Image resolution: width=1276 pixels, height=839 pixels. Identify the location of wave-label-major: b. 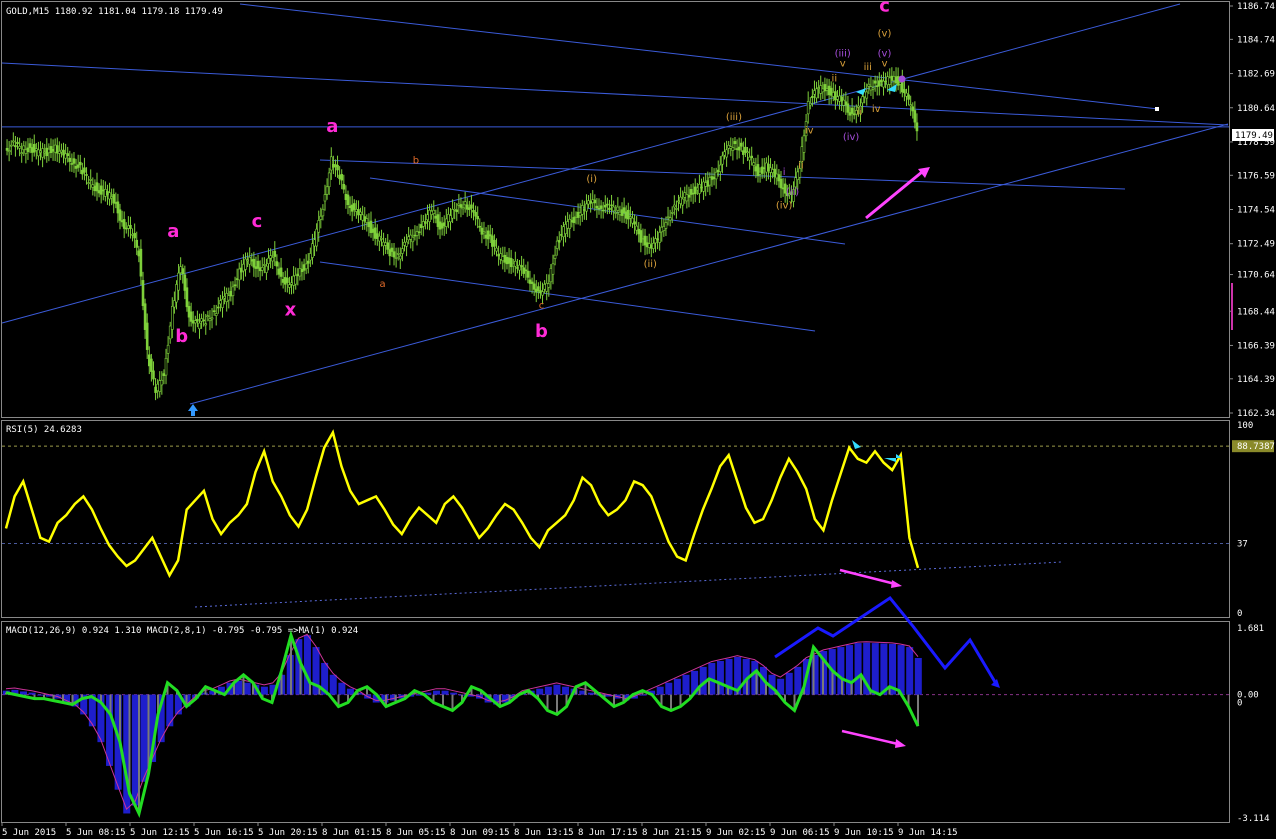
(541, 331).